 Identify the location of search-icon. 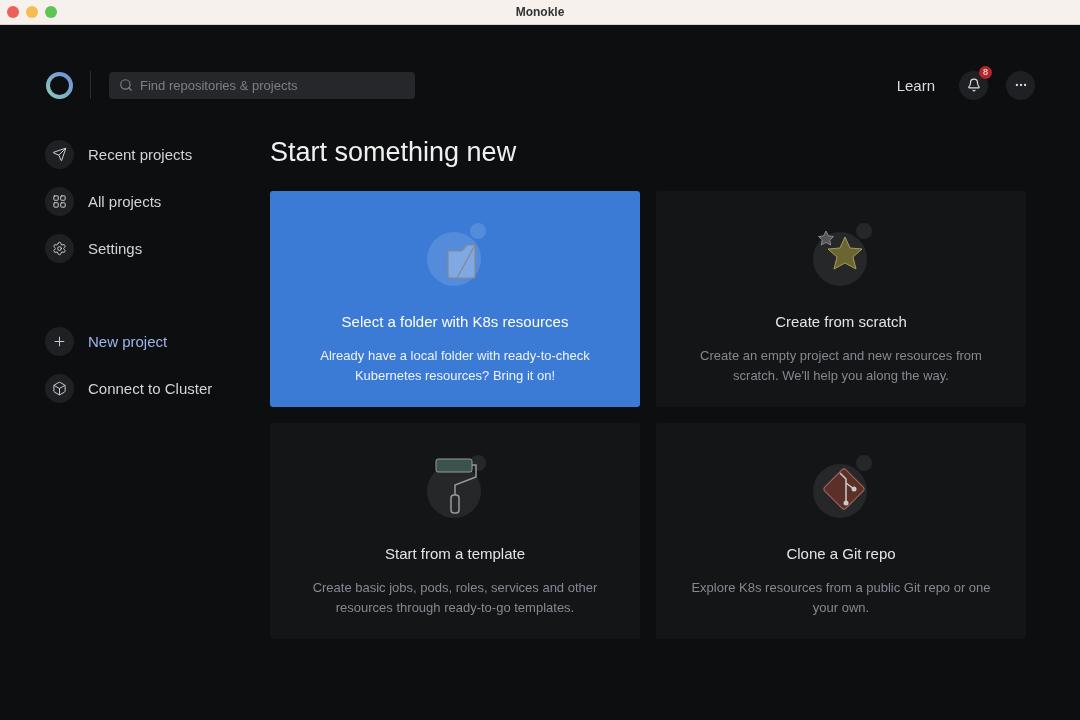
(126, 84).